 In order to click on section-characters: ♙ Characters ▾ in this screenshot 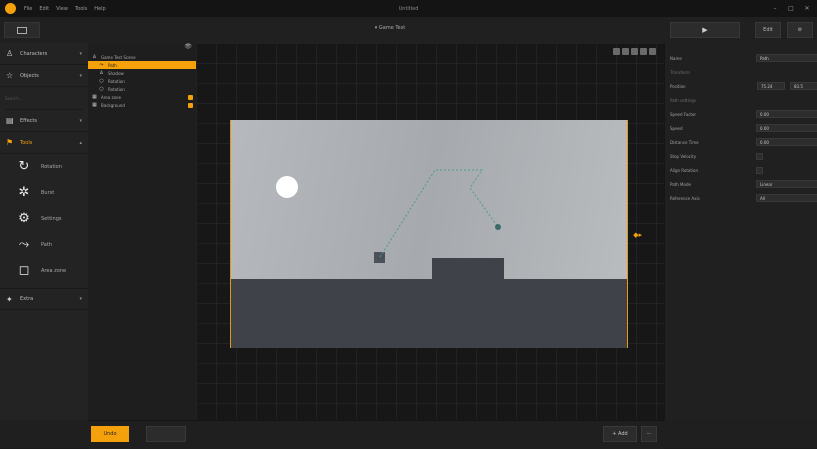, I will do `click(44, 54)`.